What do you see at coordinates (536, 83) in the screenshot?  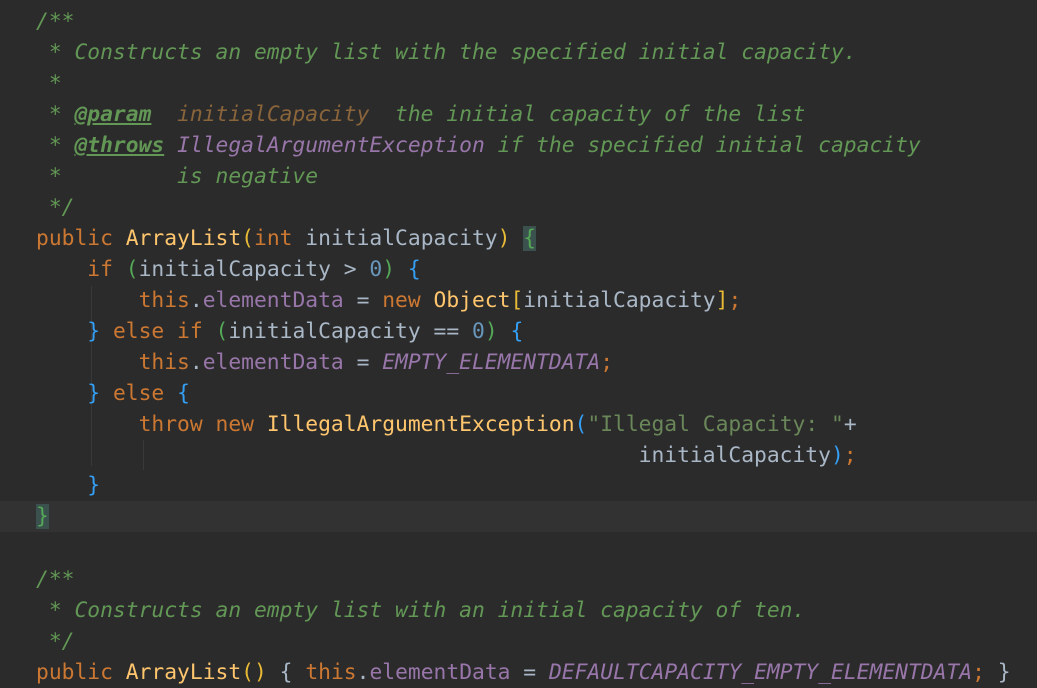 I see `code-line-3: *` at bounding box center [536, 83].